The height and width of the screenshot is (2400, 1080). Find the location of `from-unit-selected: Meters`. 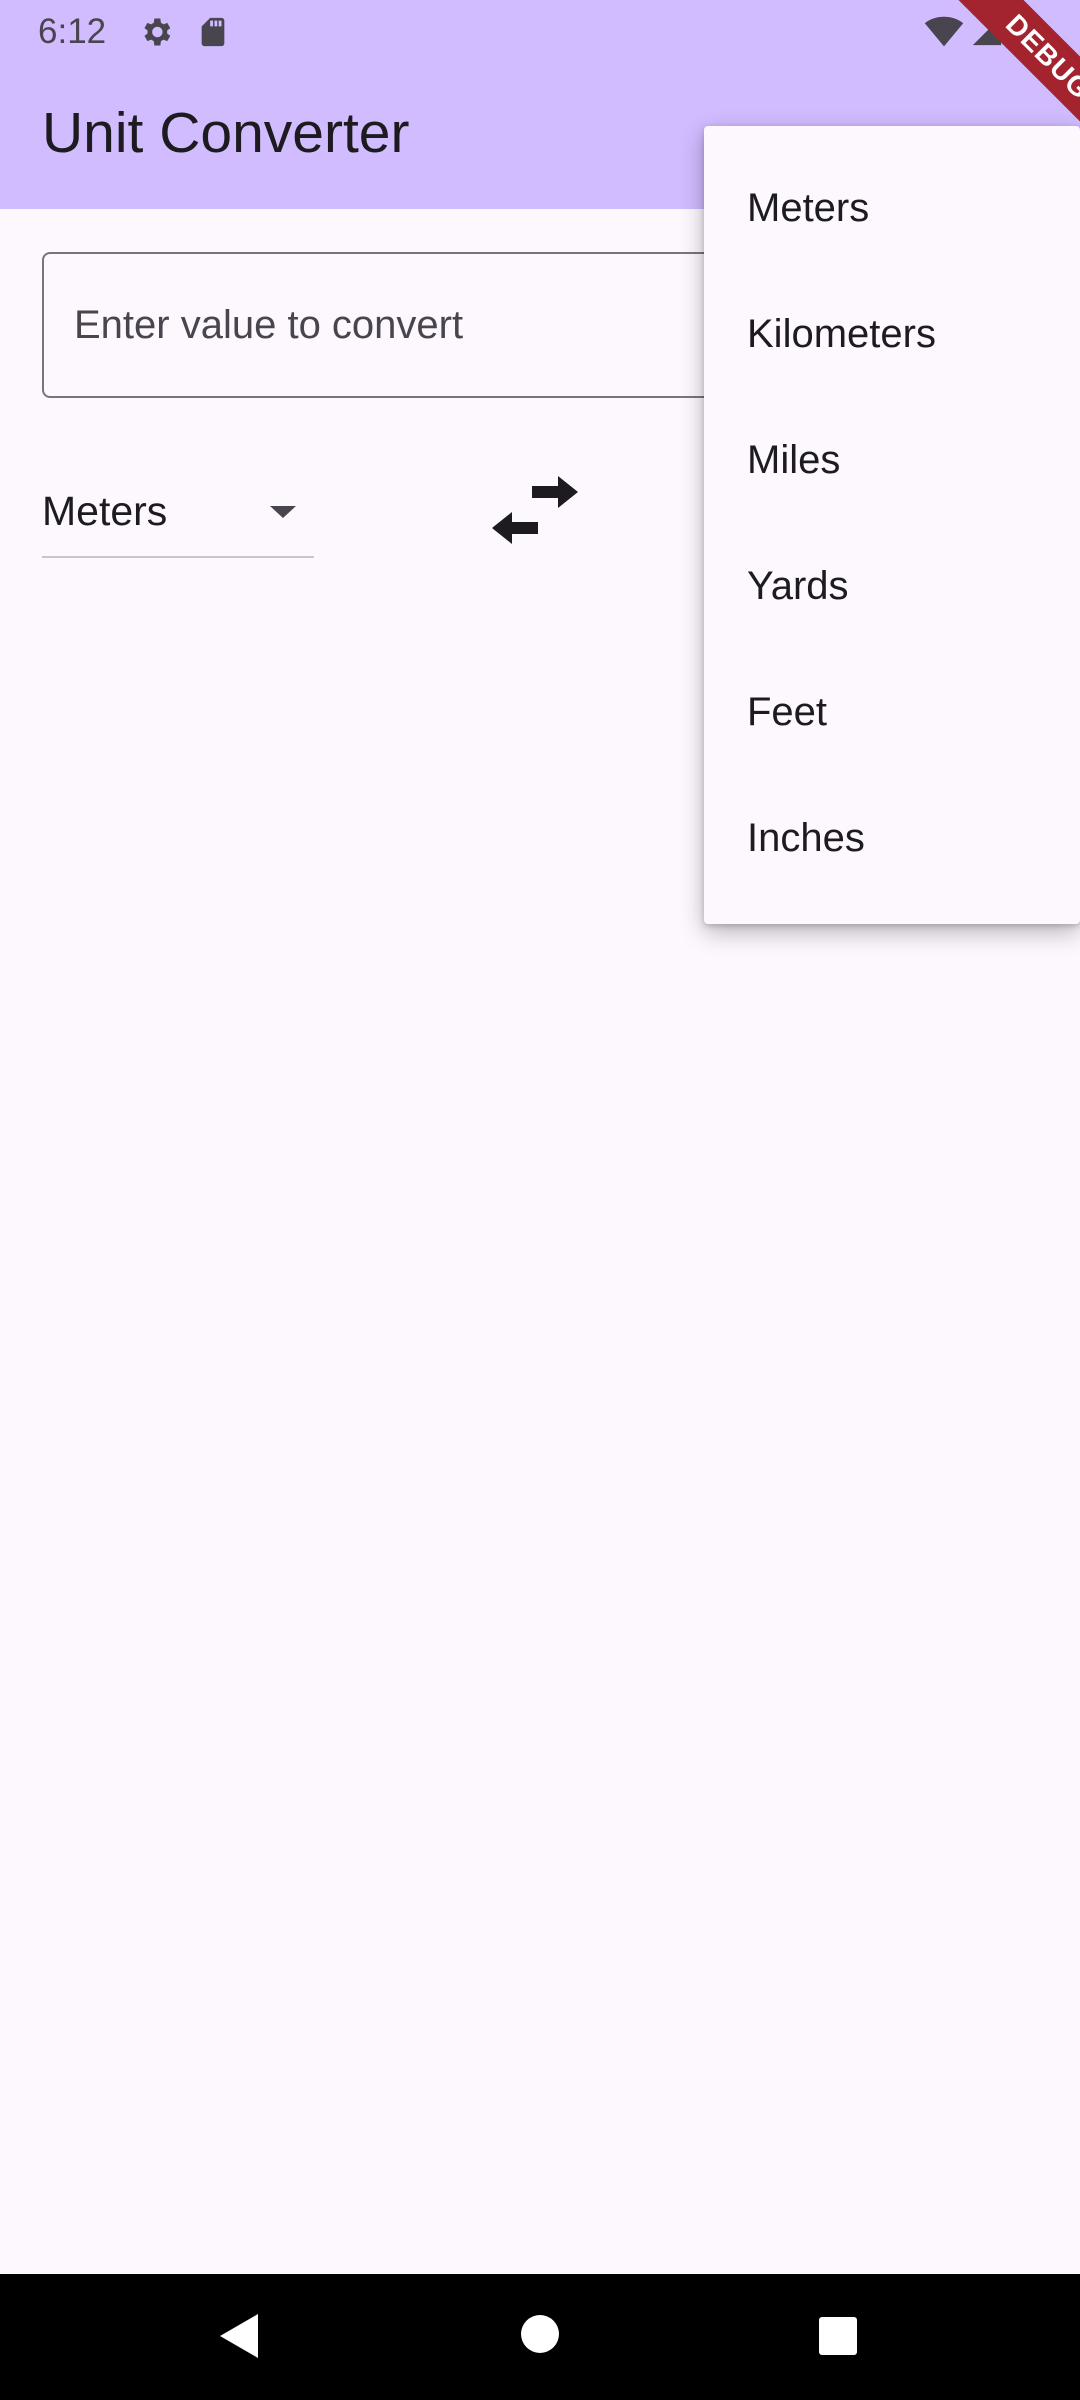

from-unit-selected: Meters is located at coordinates (105, 511).